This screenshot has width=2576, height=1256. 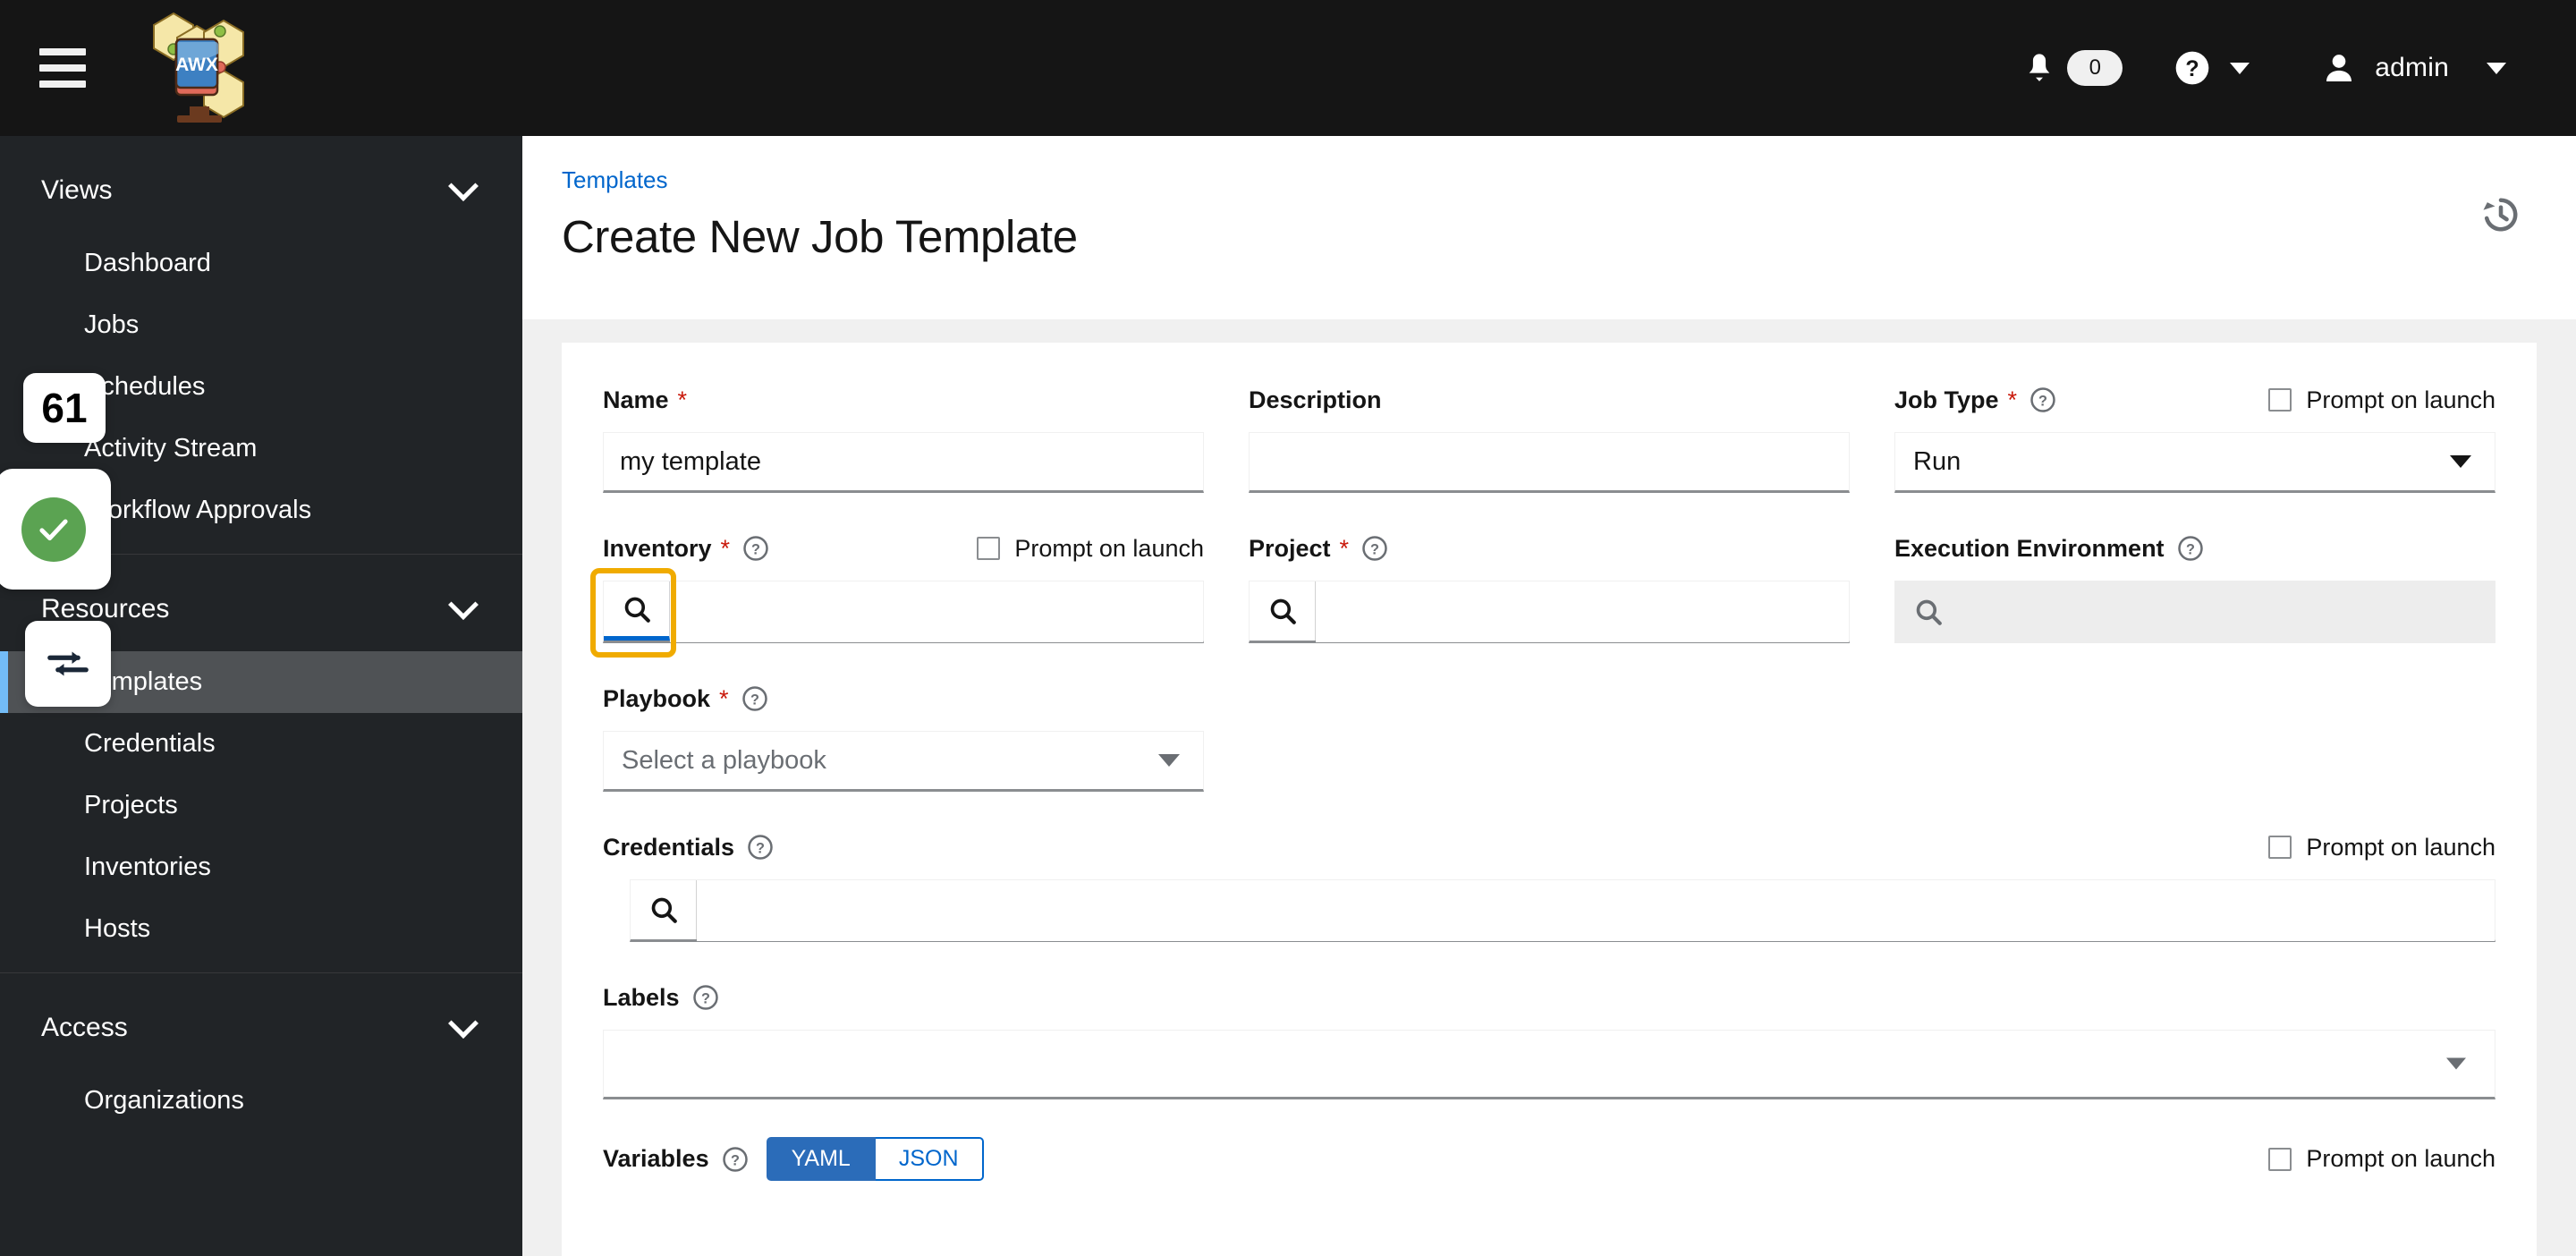 I want to click on job-type-select: Run, so click(x=2195, y=462).